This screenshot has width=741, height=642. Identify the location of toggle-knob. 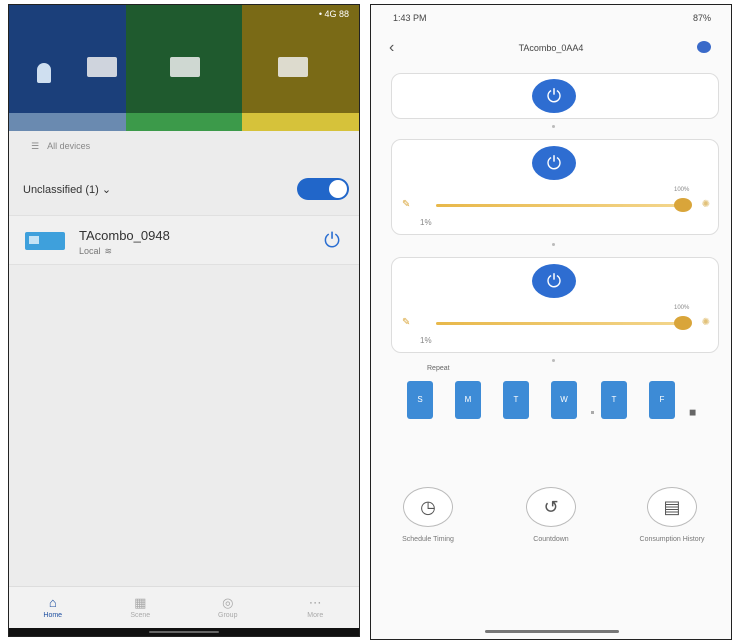
(338, 189).